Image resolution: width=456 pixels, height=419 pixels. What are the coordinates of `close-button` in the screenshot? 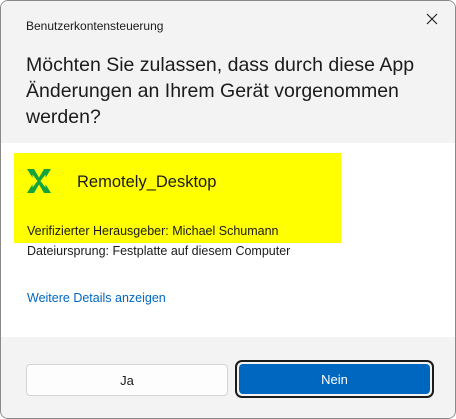 It's located at (432, 19).